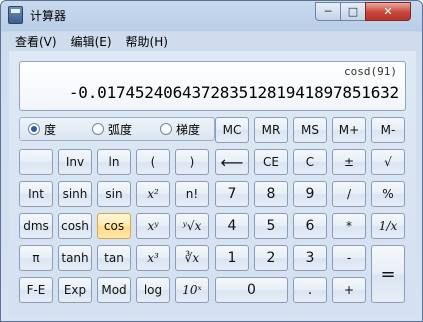  Describe the element at coordinates (310, 226) in the screenshot. I see `digit-6-button: 6` at that location.